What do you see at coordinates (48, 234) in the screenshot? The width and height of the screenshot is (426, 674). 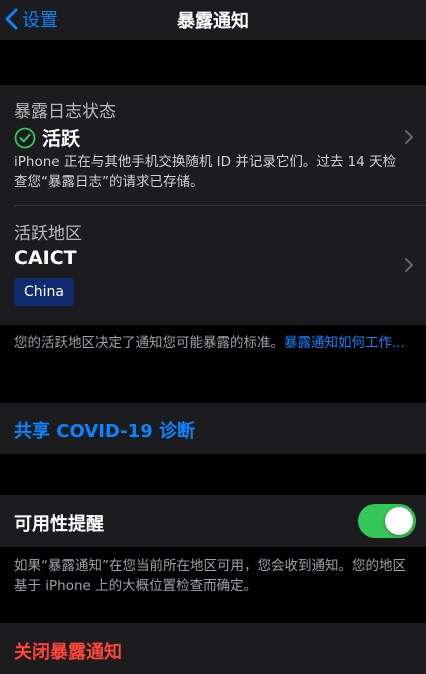 I see `active-region-heading: 活跃地区` at bounding box center [48, 234].